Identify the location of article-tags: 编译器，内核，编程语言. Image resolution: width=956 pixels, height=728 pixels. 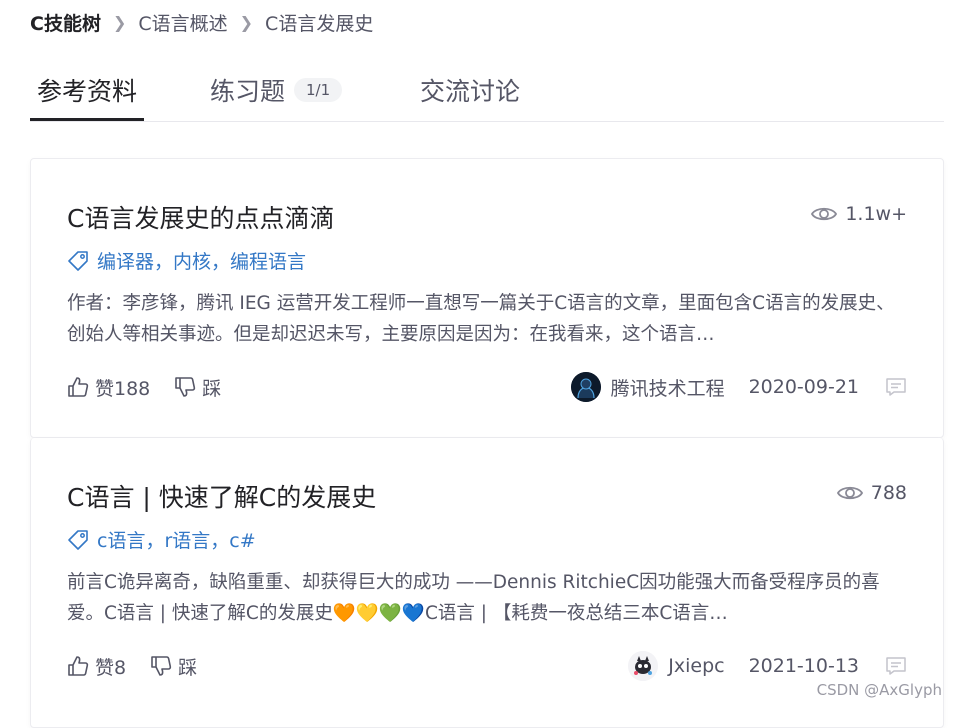
(186, 260).